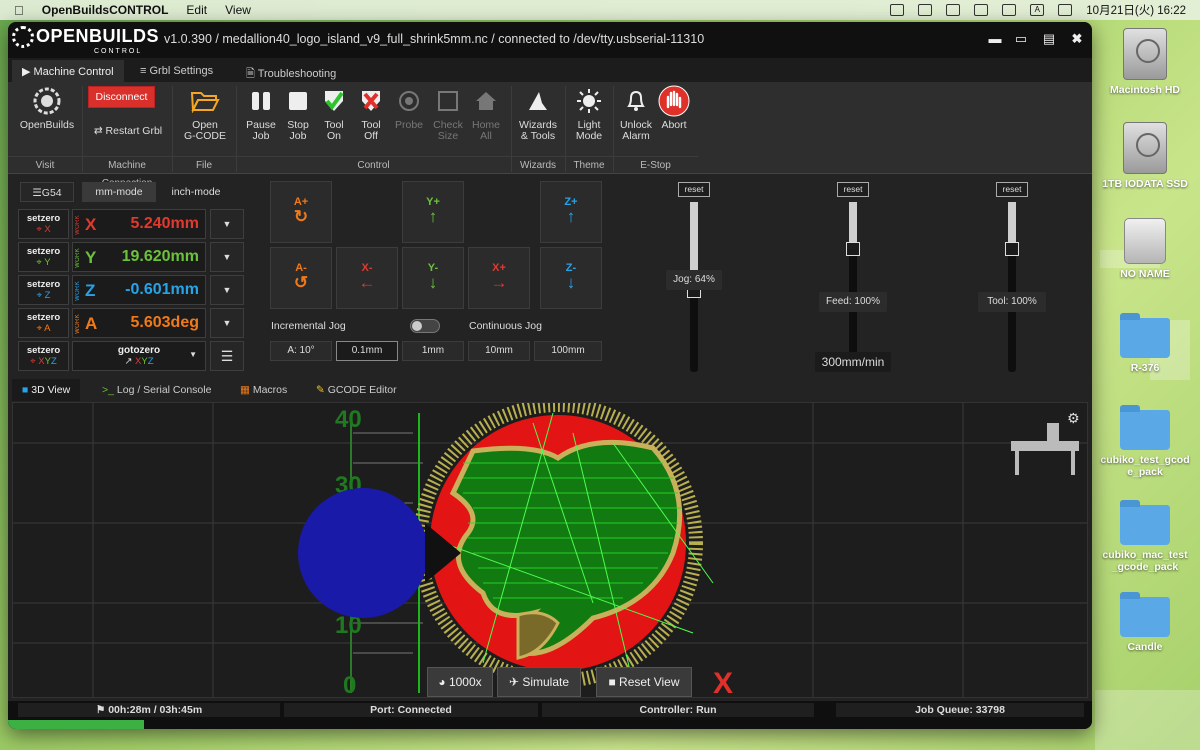 This screenshot has height=750, width=1200. What do you see at coordinates (448, 114) in the screenshot?
I see `check-size-button: Check Size` at bounding box center [448, 114].